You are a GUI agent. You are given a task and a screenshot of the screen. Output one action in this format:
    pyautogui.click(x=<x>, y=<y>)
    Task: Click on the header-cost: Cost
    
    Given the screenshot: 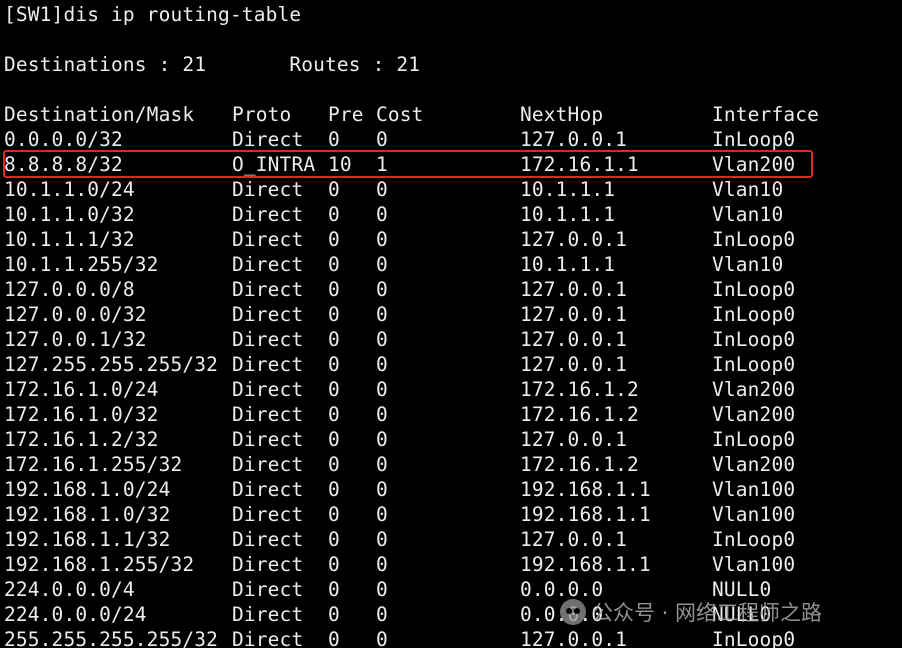 What is the action you would take?
    pyautogui.click(x=400, y=114)
    